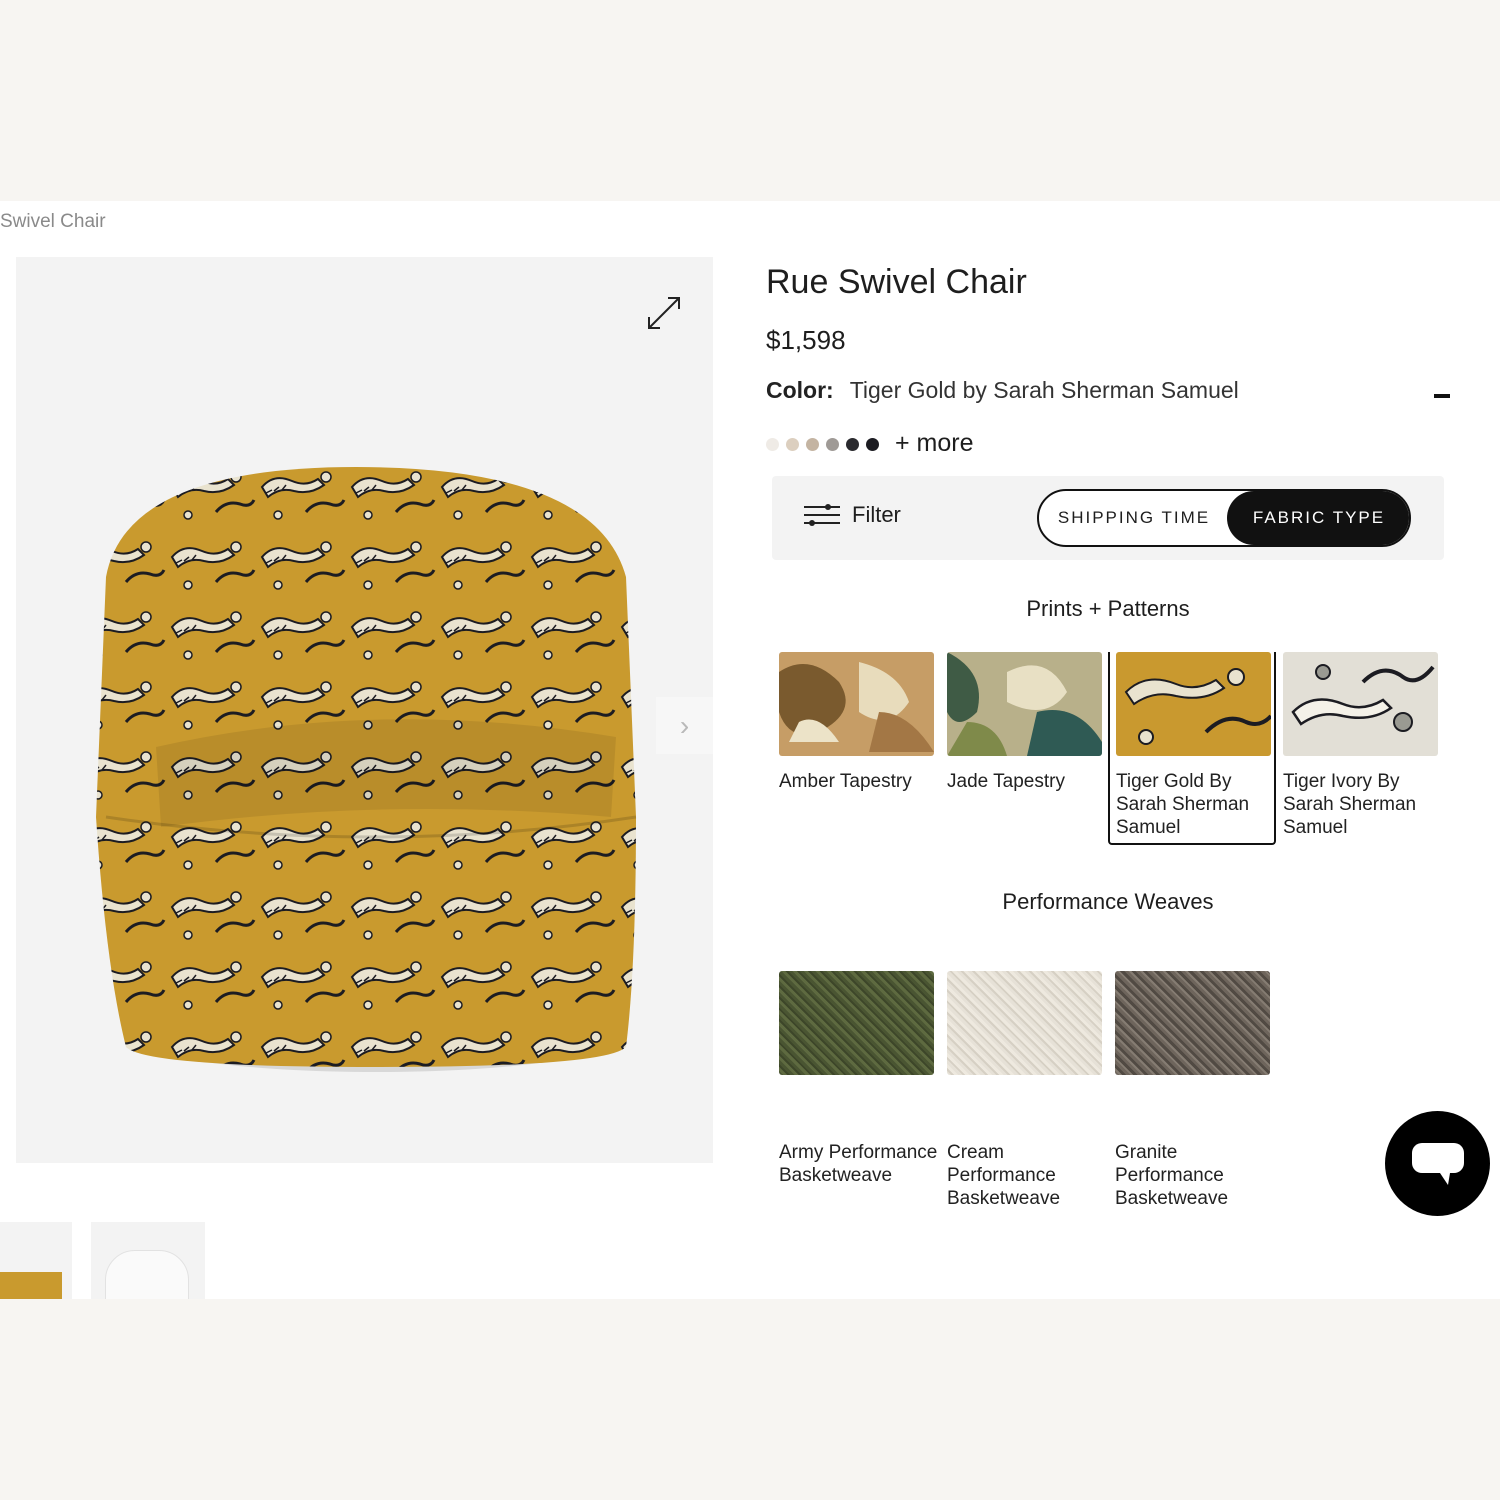 This screenshot has height=1500, width=1500. What do you see at coordinates (845, 781) in the screenshot?
I see `swatch-label: Amber Tapestry` at bounding box center [845, 781].